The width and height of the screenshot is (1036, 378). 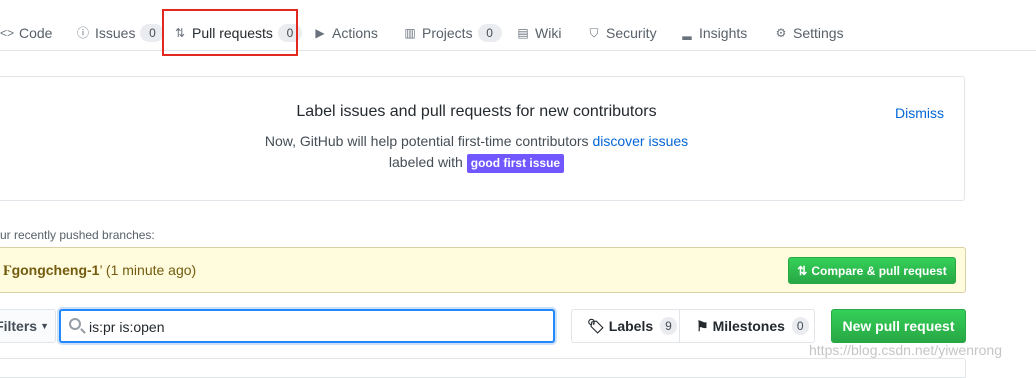 What do you see at coordinates (427, 162) in the screenshot?
I see `banner-text: labeled with` at bounding box center [427, 162].